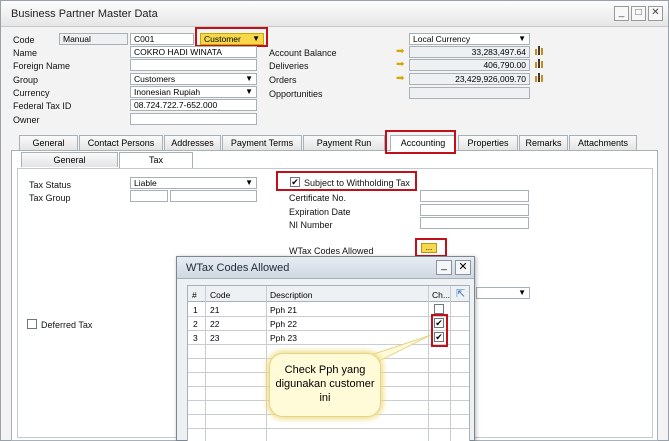  Describe the element at coordinates (238, 268) in the screenshot. I see `dialog-title: WTax Codes Allowed` at that location.